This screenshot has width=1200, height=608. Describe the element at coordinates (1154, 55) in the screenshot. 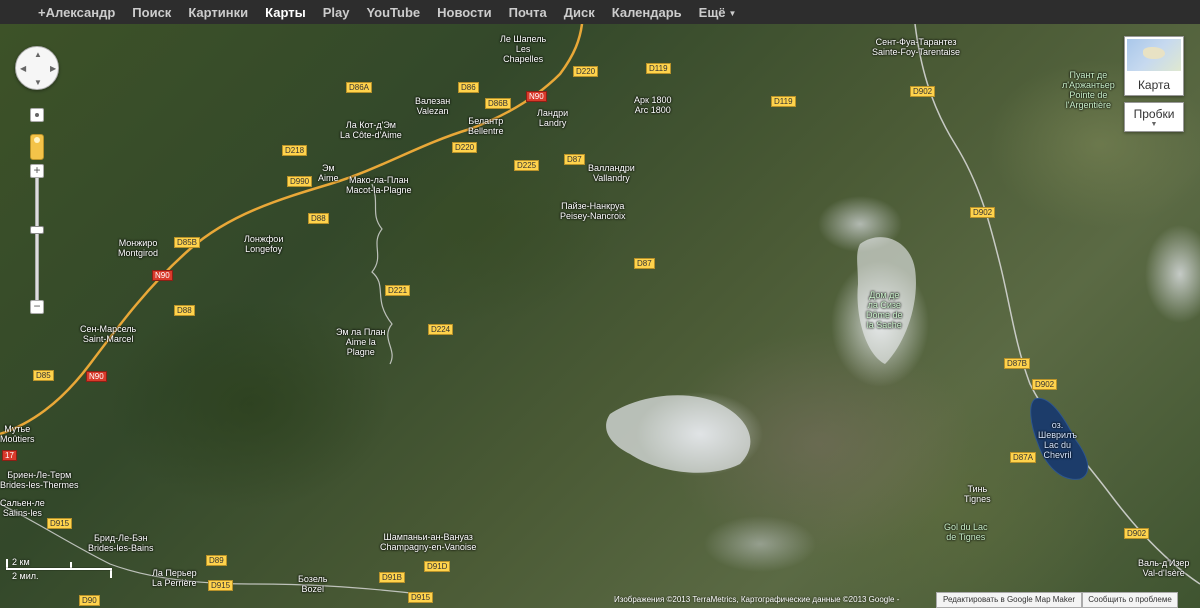

I see `map-type-thumbnail` at that location.